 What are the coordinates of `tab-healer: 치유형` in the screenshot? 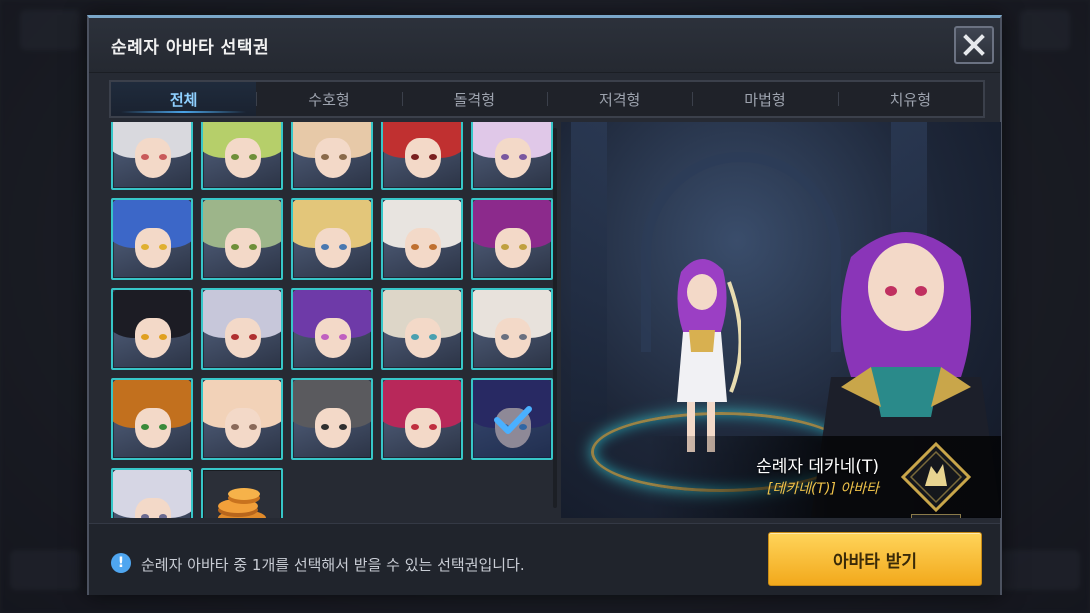 It's located at (910, 99).